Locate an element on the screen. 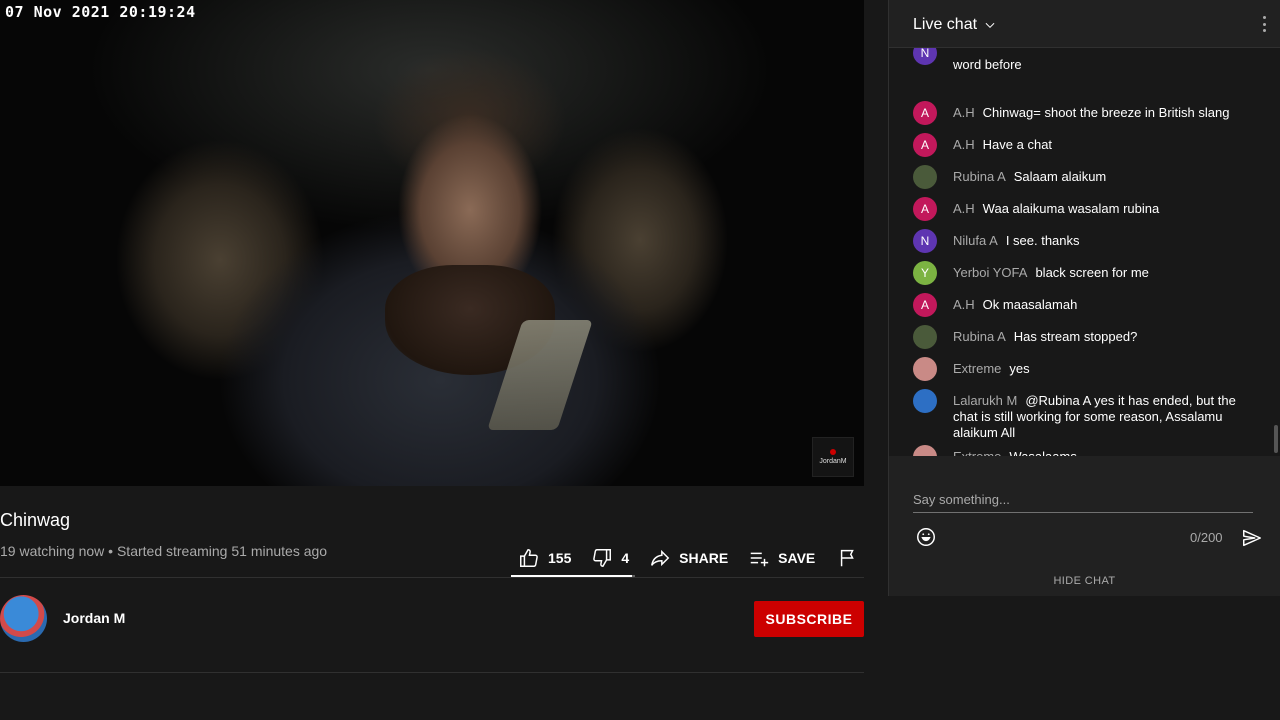  chat-message: A A.H Waa alaikuma wasalam rubina is located at coordinates (1076, 209).